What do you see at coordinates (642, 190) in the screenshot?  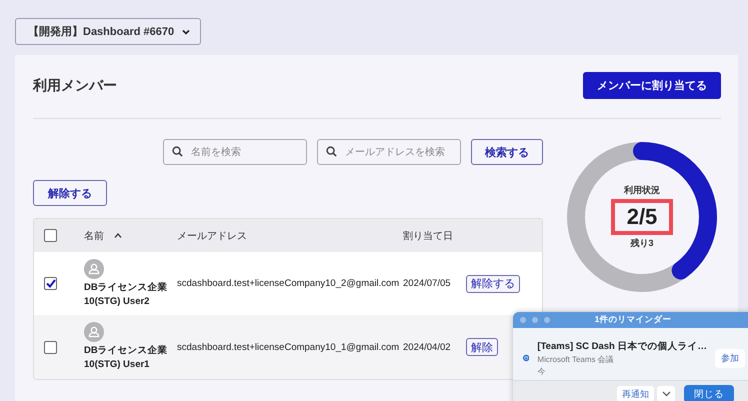 I see `usage-label: 利用状況` at bounding box center [642, 190].